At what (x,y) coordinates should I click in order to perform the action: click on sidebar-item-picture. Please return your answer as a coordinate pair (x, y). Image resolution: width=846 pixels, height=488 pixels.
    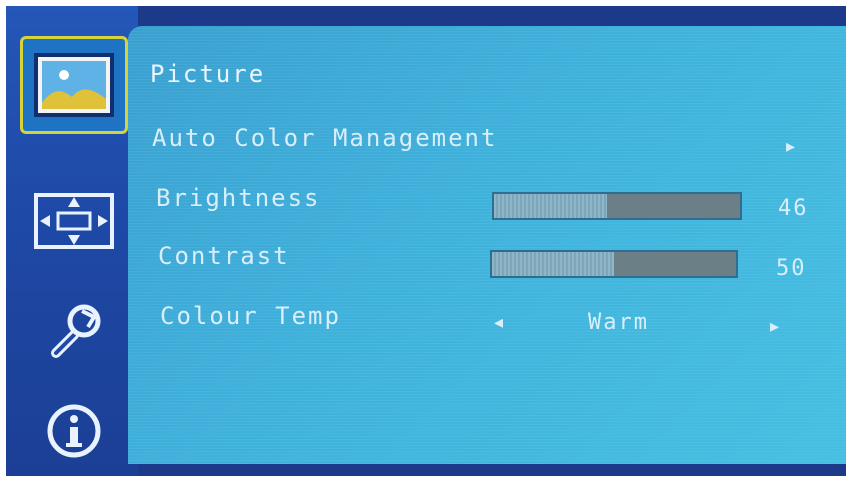
    Looking at the image, I should click on (74, 85).